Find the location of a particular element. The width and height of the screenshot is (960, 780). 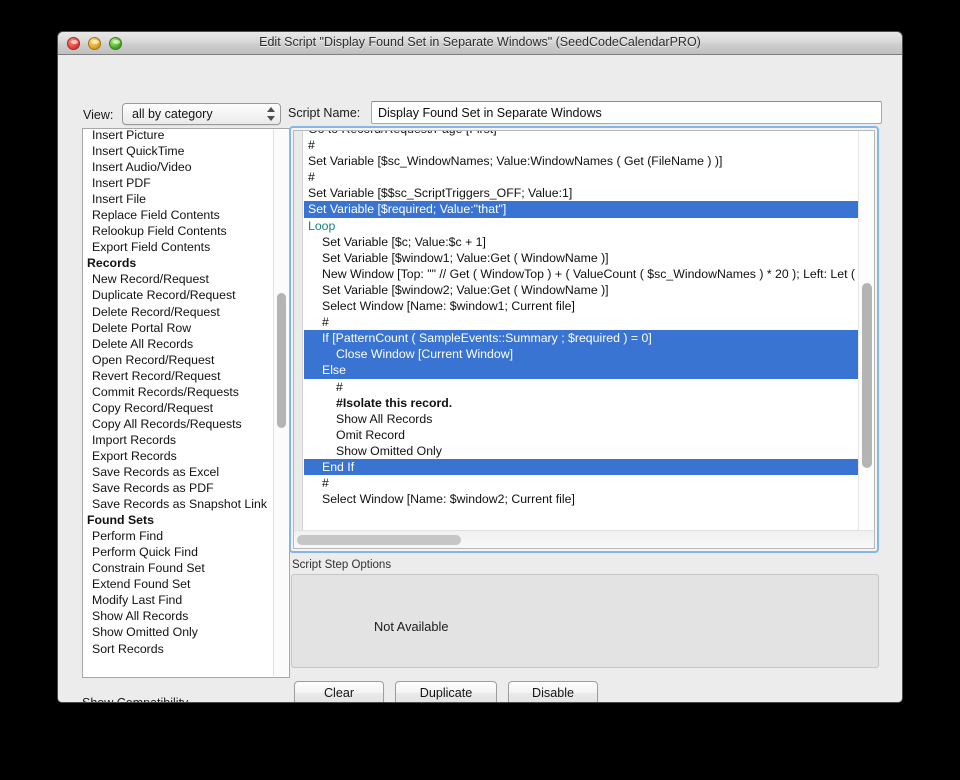

script-step-library-scrollbar is located at coordinates (280, 403).